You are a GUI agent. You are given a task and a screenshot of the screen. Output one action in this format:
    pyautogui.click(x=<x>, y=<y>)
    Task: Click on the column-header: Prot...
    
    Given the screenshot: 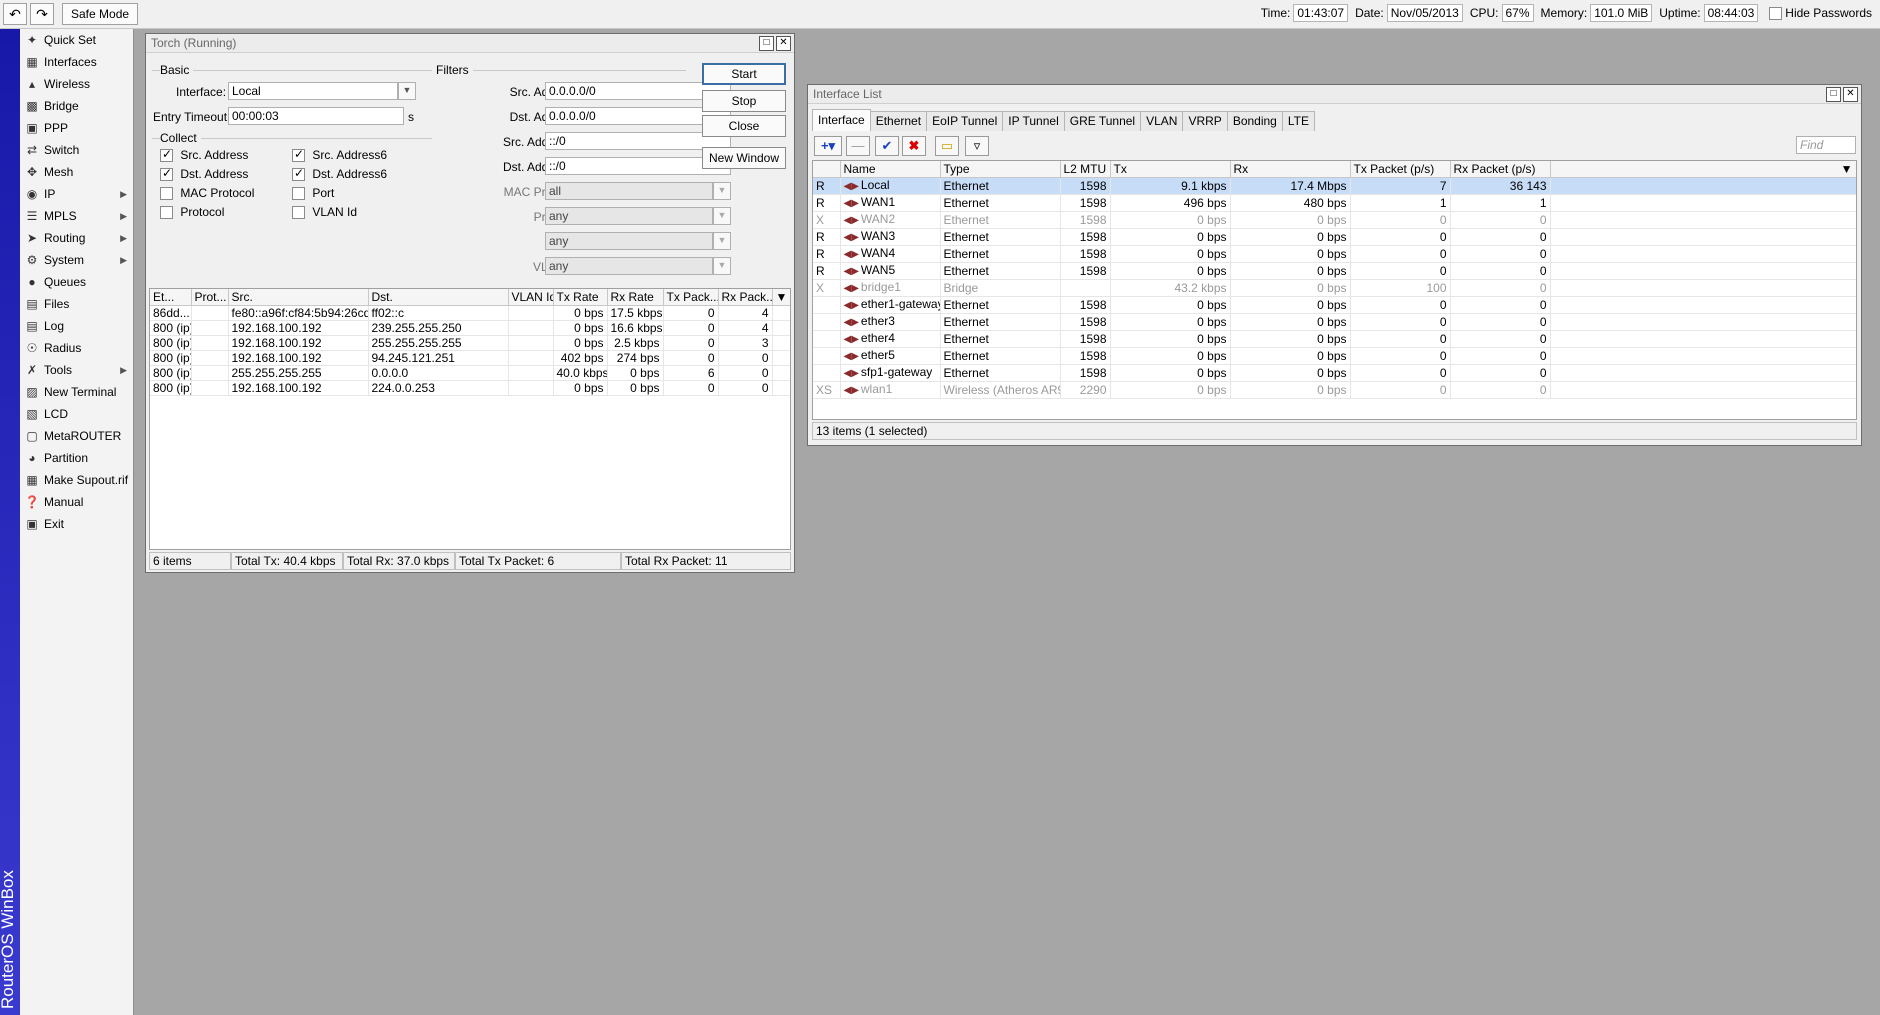 What is the action you would take?
    pyautogui.click(x=210, y=297)
    